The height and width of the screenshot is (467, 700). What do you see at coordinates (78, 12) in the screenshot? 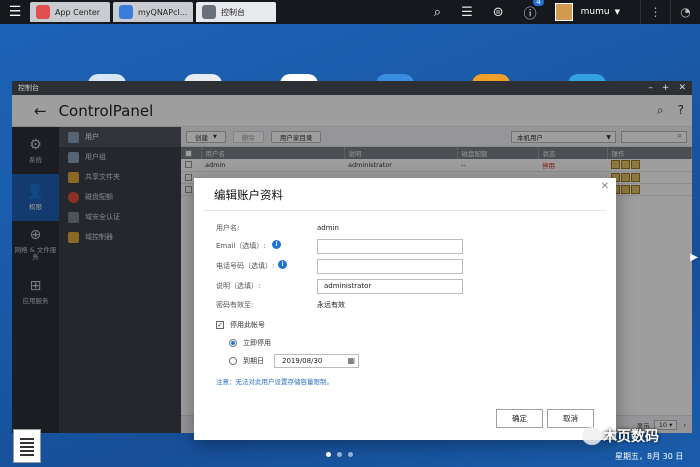
I see `tab-label: App Center` at bounding box center [78, 12].